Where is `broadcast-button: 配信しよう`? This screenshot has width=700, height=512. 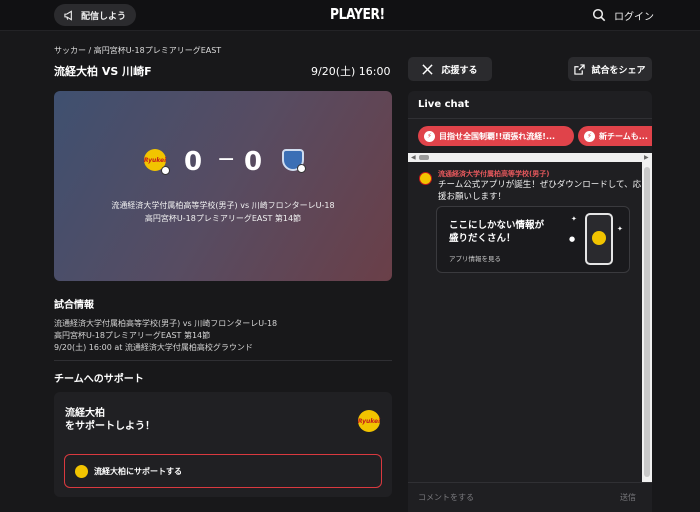
broadcast-button: 配信しよう is located at coordinates (95, 15).